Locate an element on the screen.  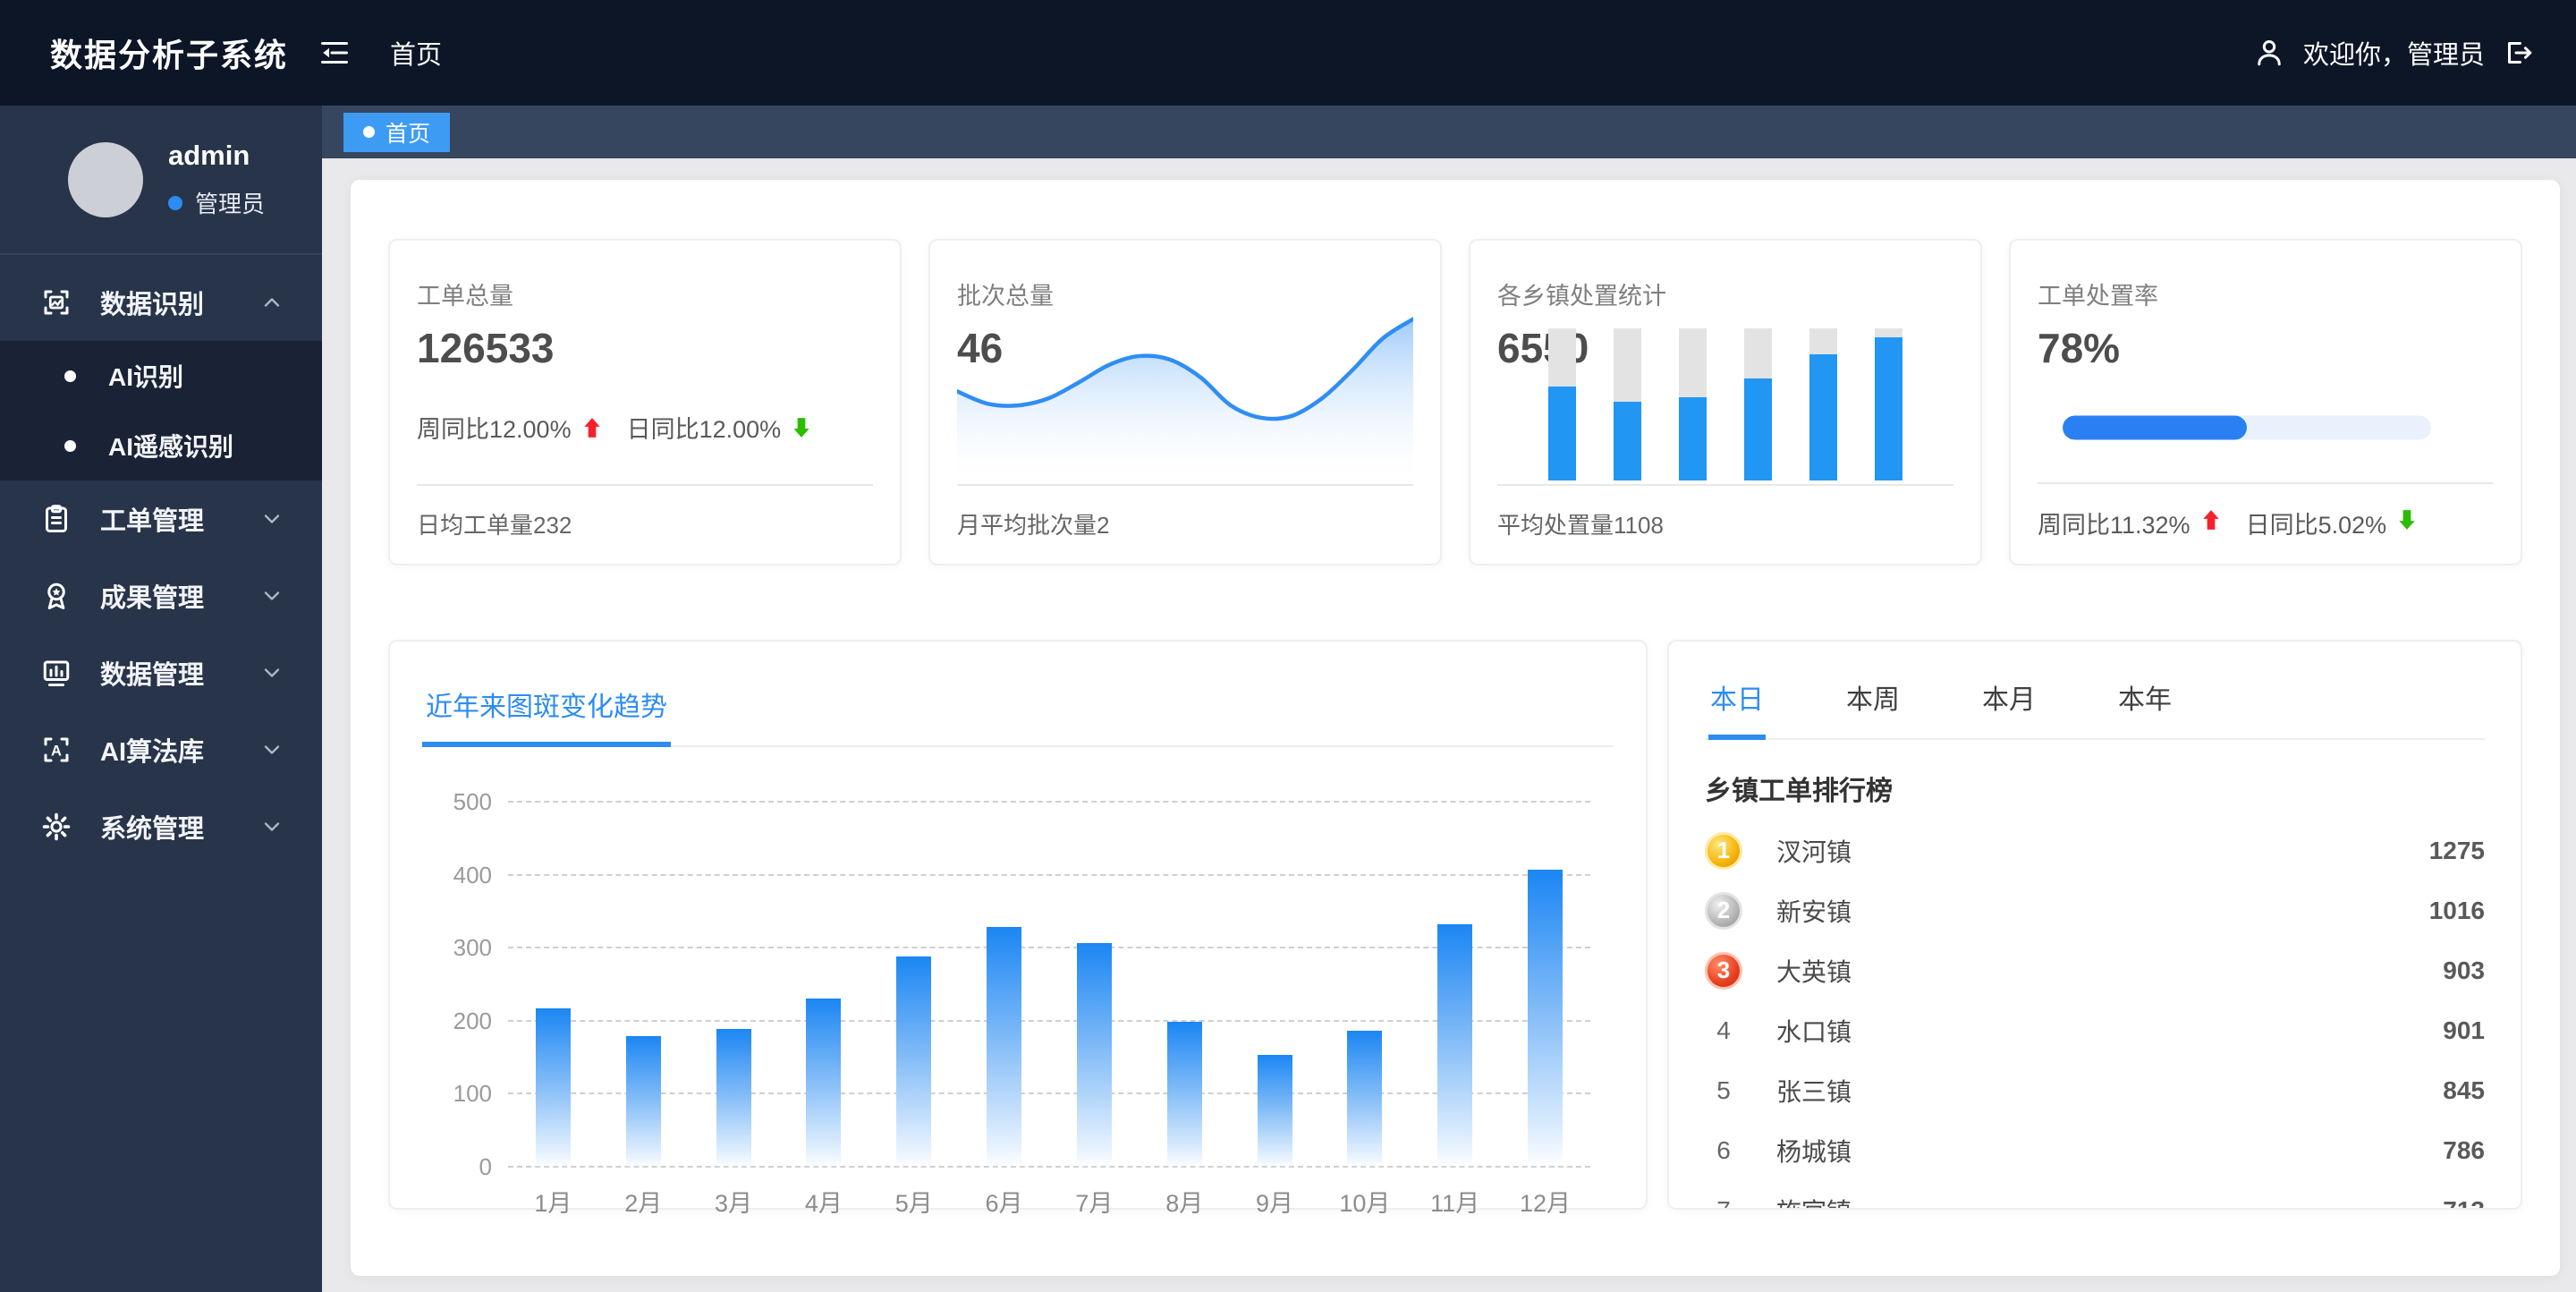
x-tick-label: 2月 is located at coordinates (643, 1203).